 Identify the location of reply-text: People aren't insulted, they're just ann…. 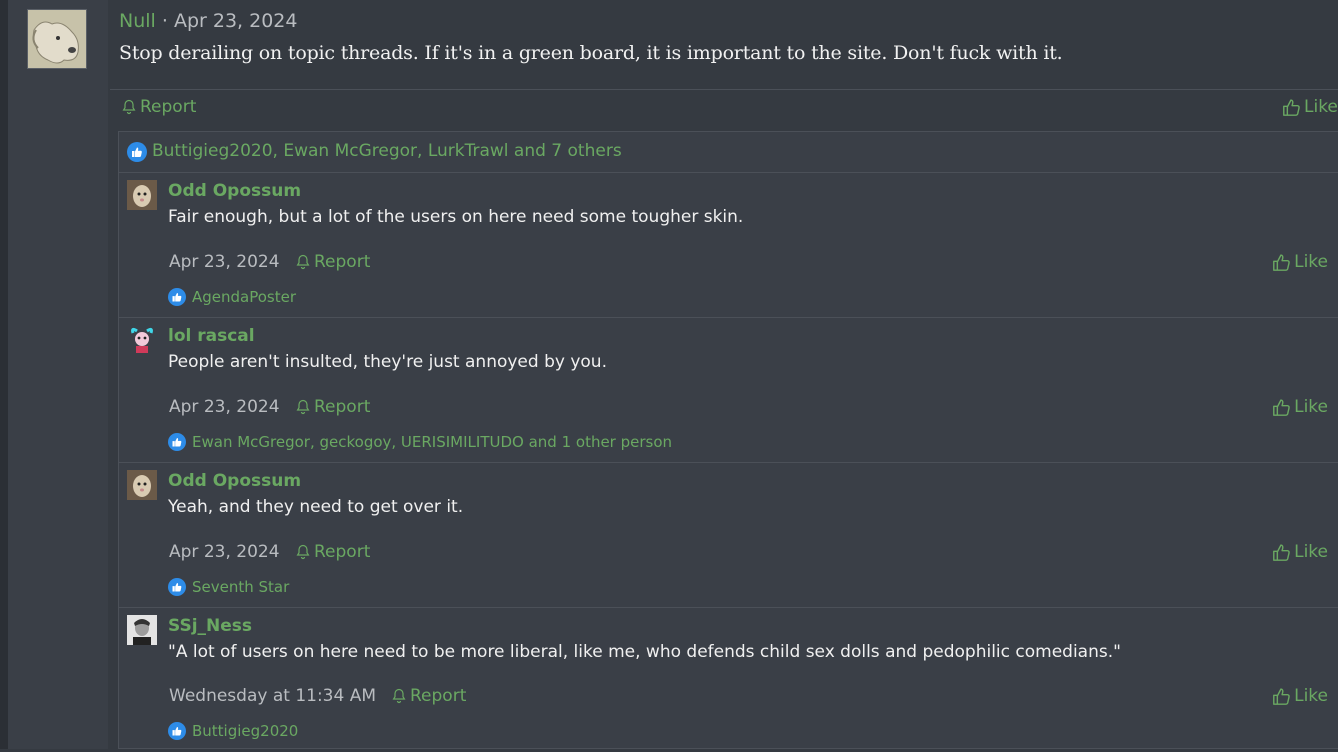
(387, 362).